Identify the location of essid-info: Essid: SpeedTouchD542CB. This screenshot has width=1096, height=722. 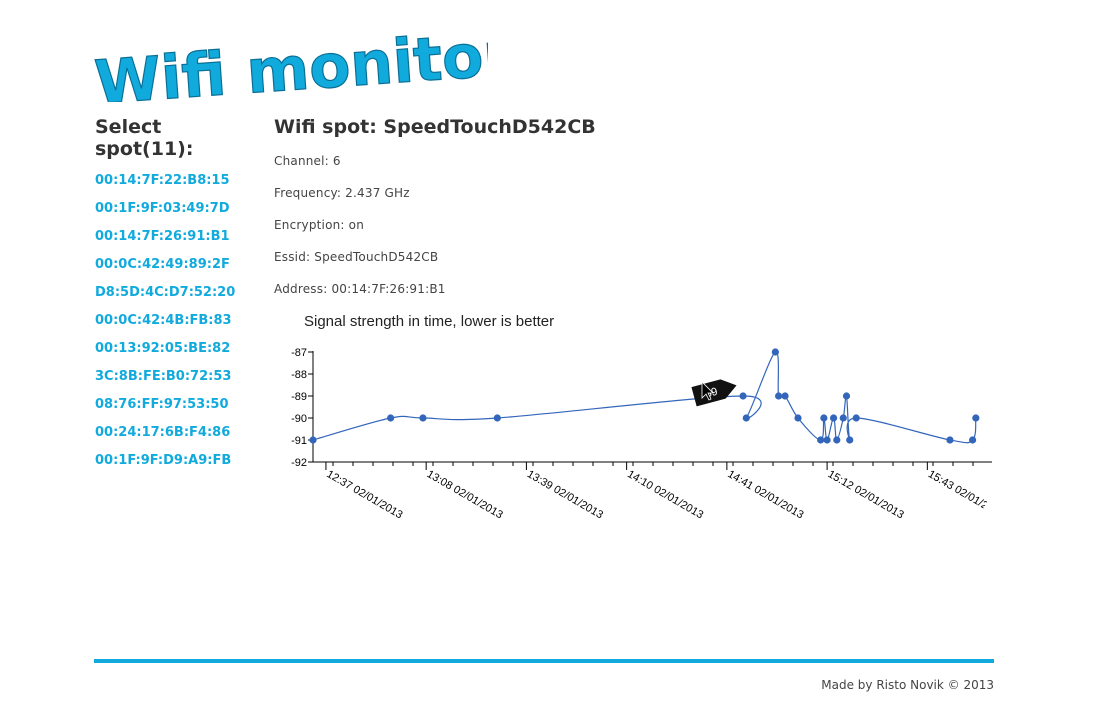
(356, 257).